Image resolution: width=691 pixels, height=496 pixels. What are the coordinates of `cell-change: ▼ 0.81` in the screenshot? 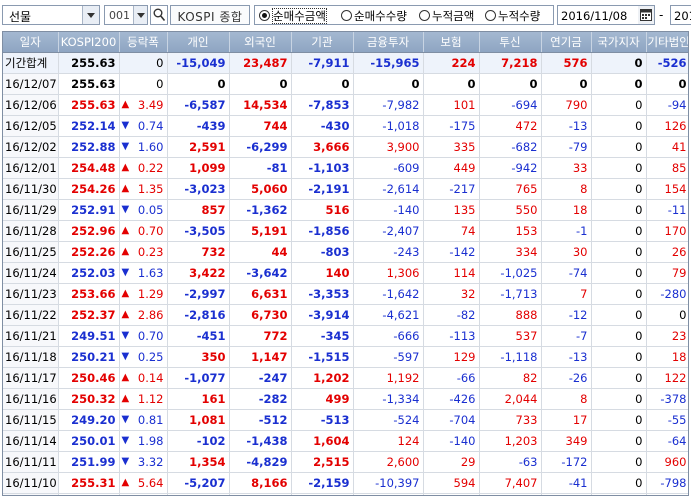 It's located at (143, 420).